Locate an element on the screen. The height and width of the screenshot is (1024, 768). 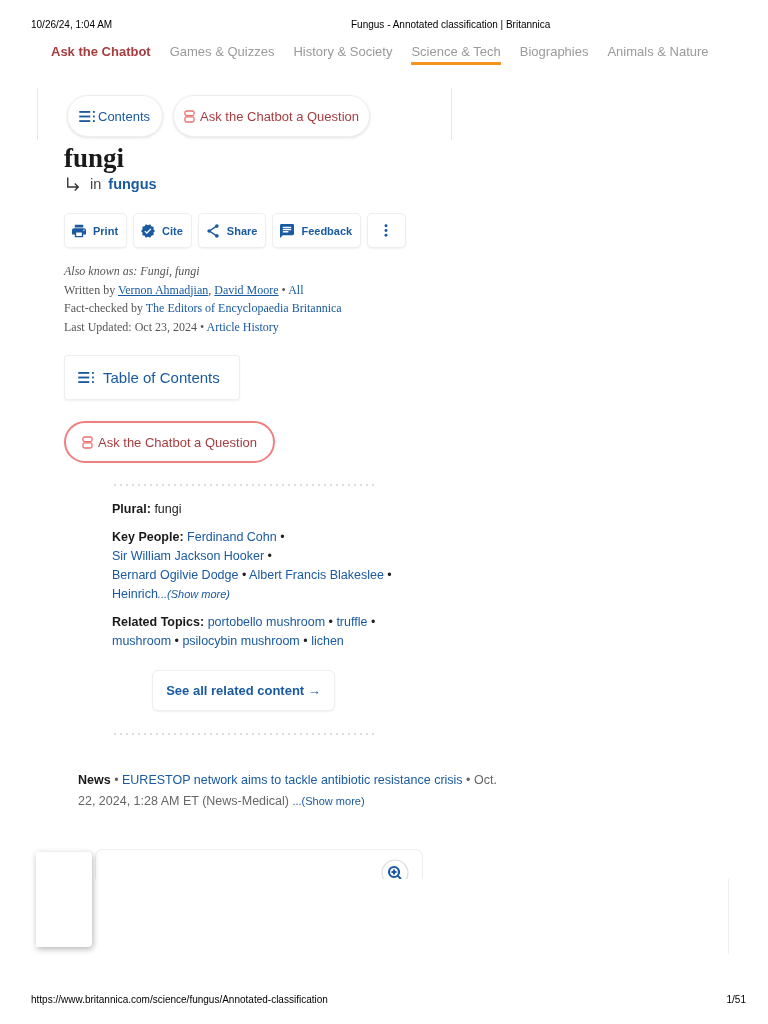
editors-link: The Editors of Encyclopaedia Britannica is located at coordinates (243, 308).